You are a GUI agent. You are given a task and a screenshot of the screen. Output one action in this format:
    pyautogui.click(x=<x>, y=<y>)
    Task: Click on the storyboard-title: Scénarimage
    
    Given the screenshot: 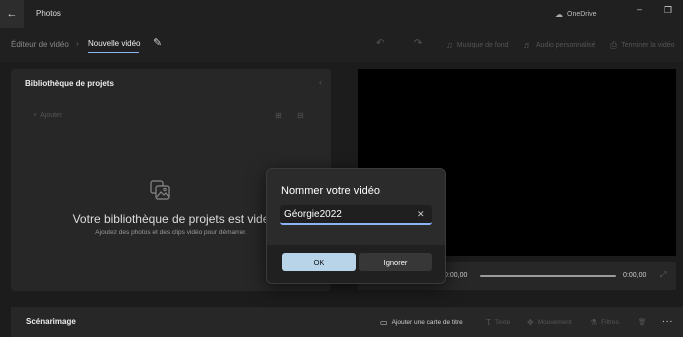 What is the action you would take?
    pyautogui.click(x=51, y=321)
    